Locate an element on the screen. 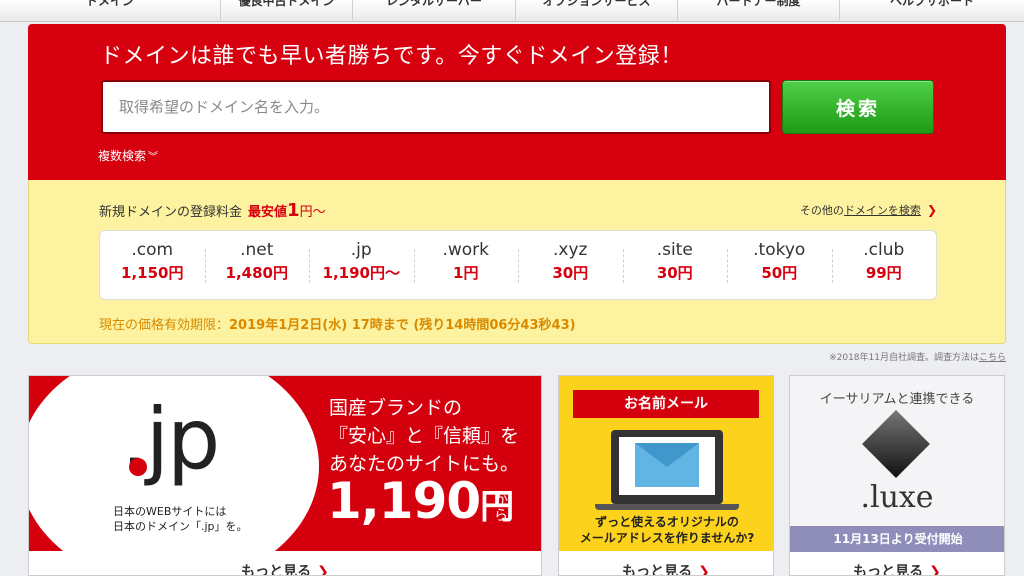  luxe-banner-art: イーサリアムと連携できる .luxe 11月13日より受付開始 is located at coordinates (897, 464).